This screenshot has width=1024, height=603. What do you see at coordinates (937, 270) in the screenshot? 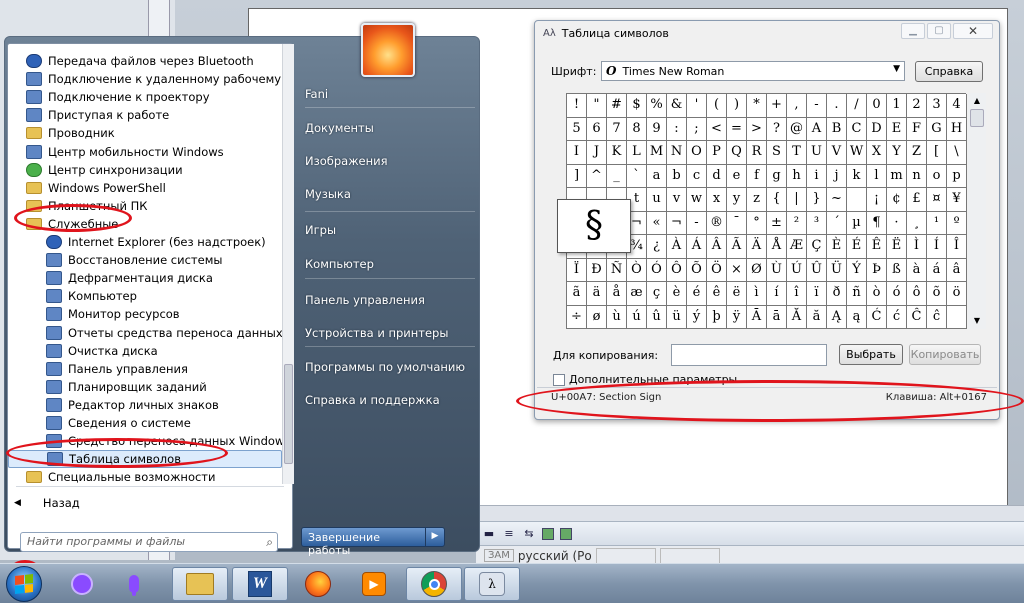
I see `char-cell: á` at bounding box center [937, 270].